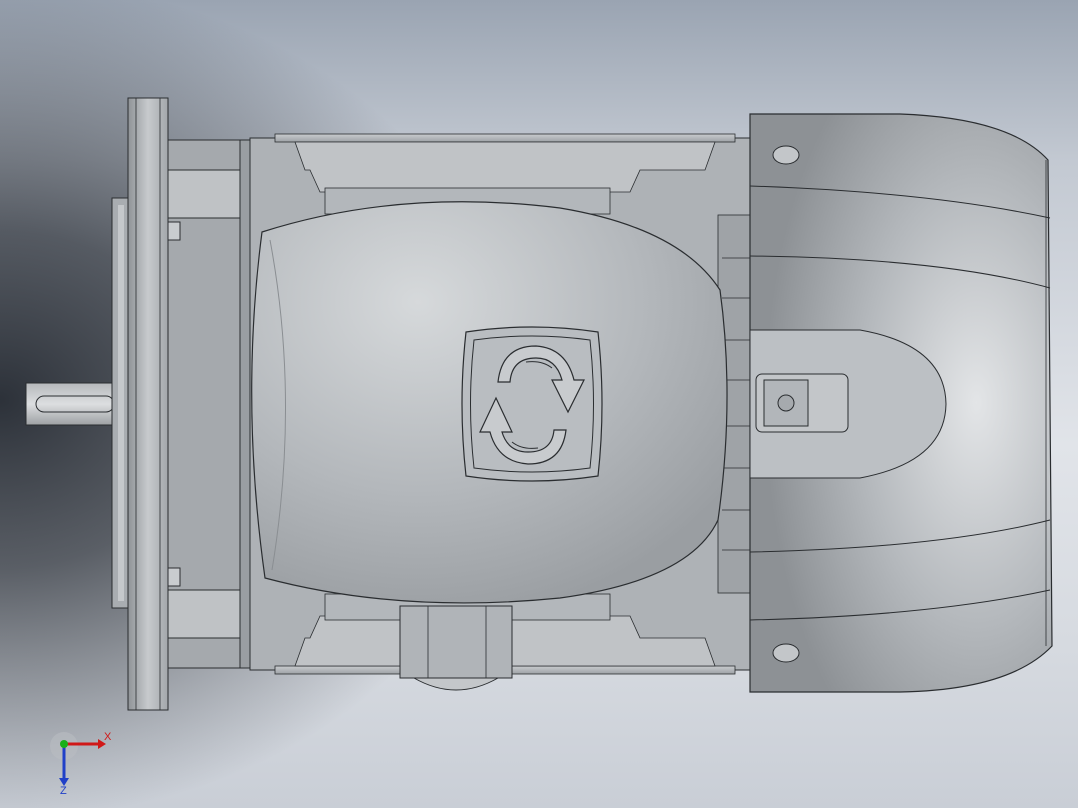 Image resolution: width=1078 pixels, height=808 pixels. Describe the element at coordinates (63, 790) in the screenshot. I see `z-axis-label: Z` at that location.